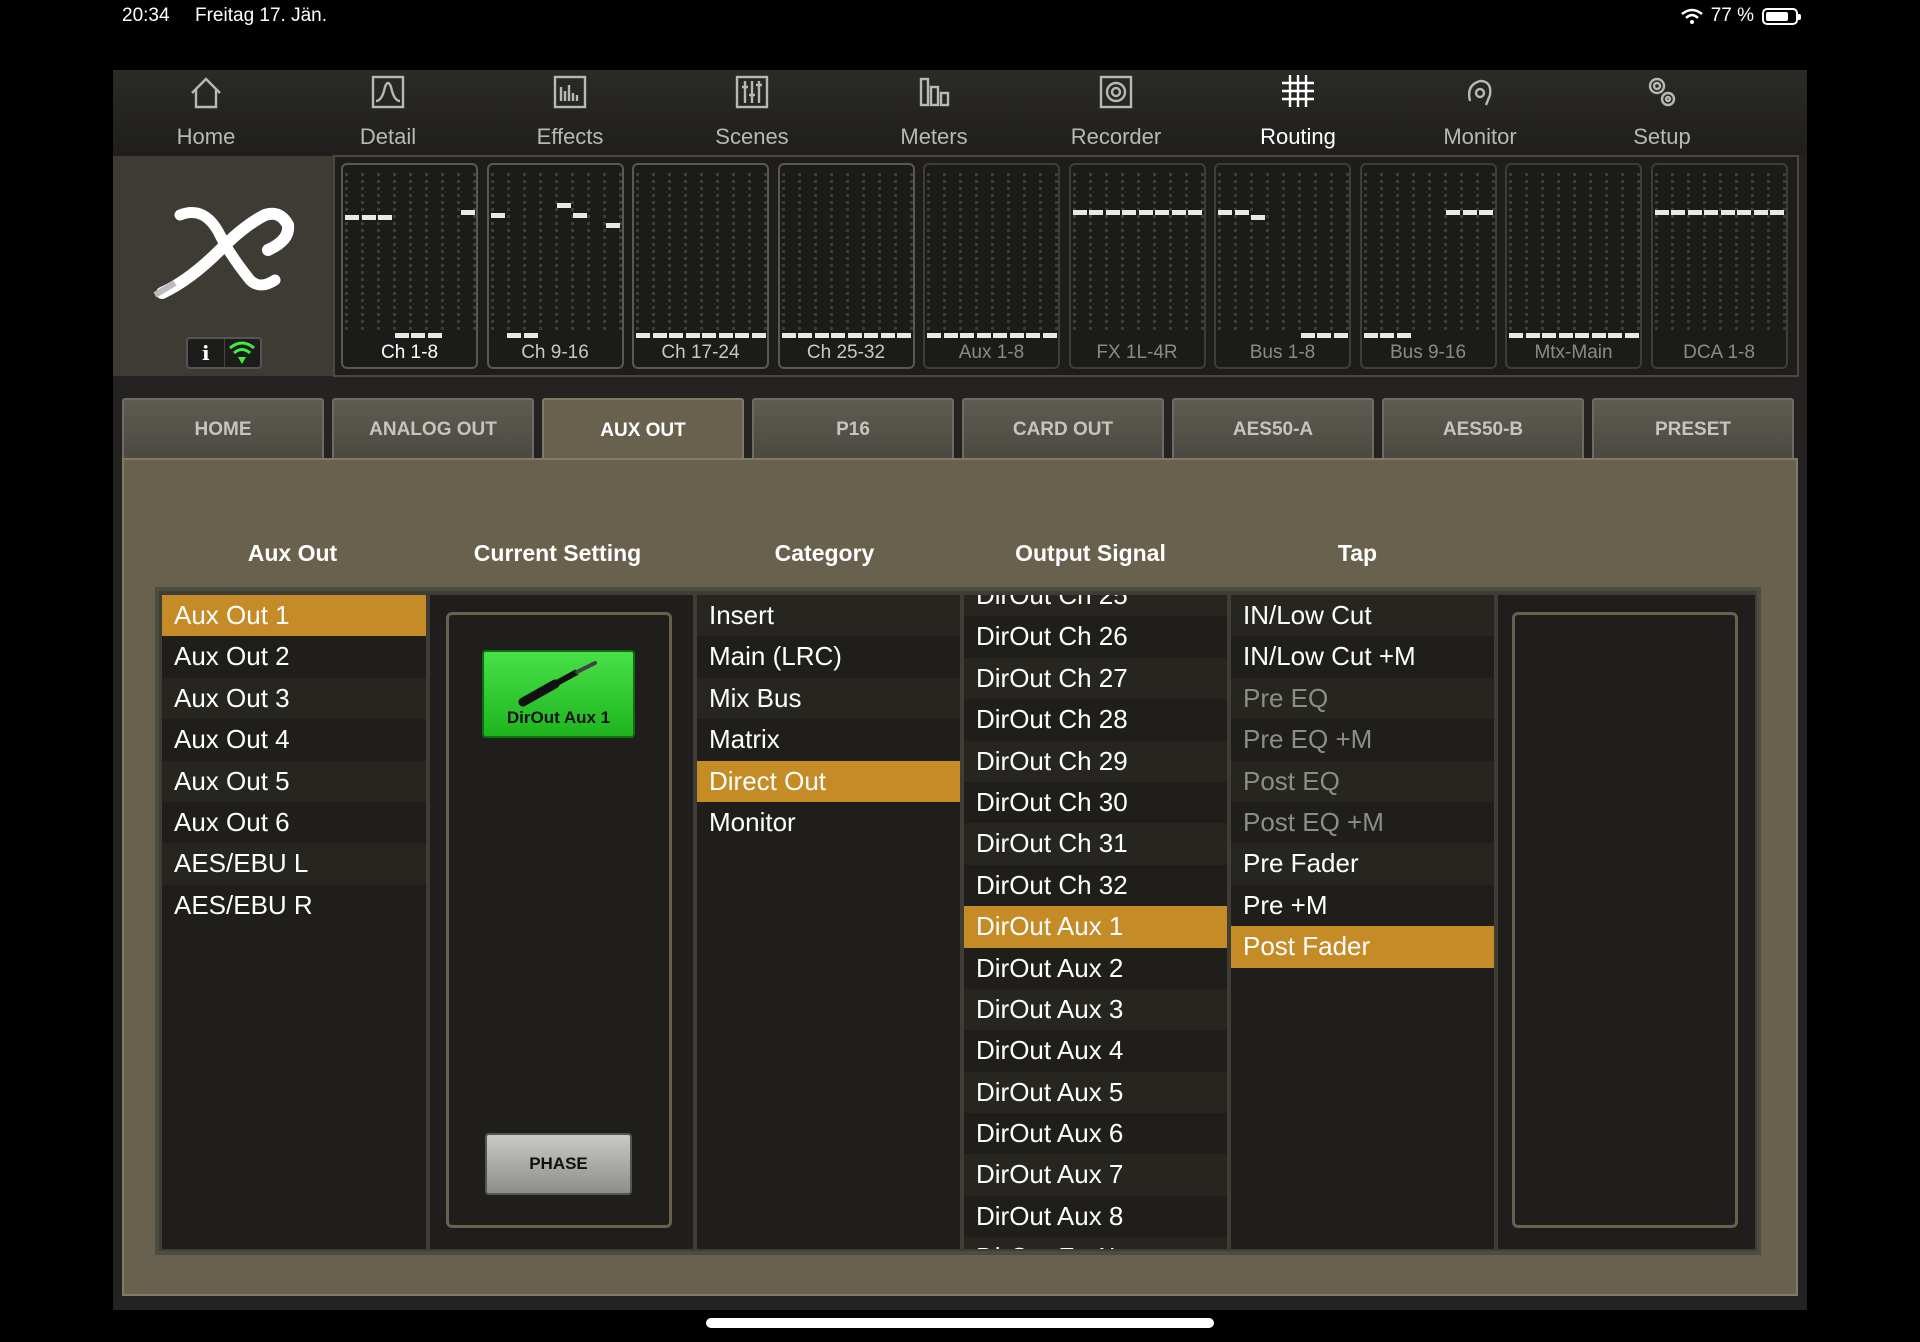 This screenshot has height=1342, width=1920. Describe the element at coordinates (828, 657) in the screenshot. I see `category-item: Main (LRC)` at that location.